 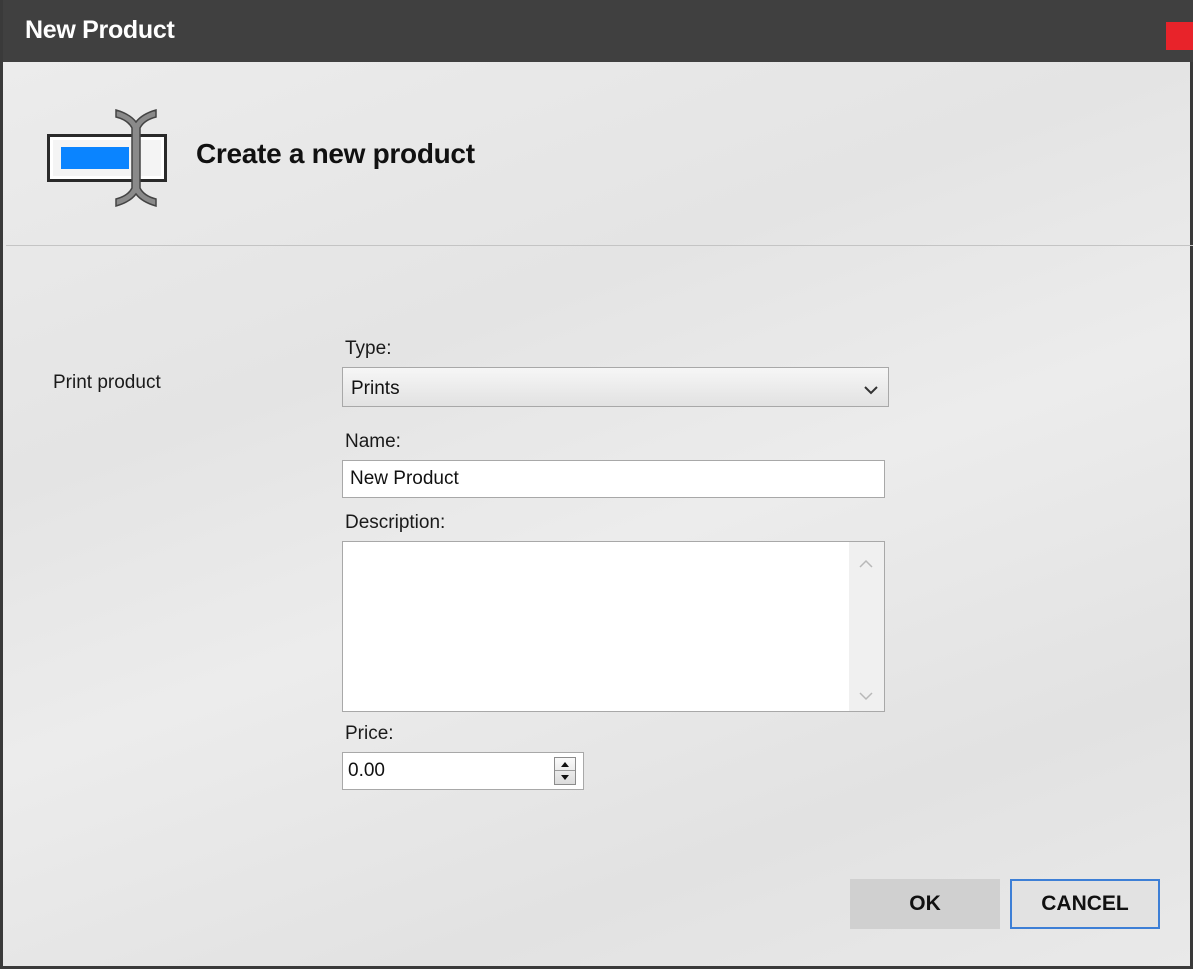 I want to click on text-field-icon, so click(x=111, y=160).